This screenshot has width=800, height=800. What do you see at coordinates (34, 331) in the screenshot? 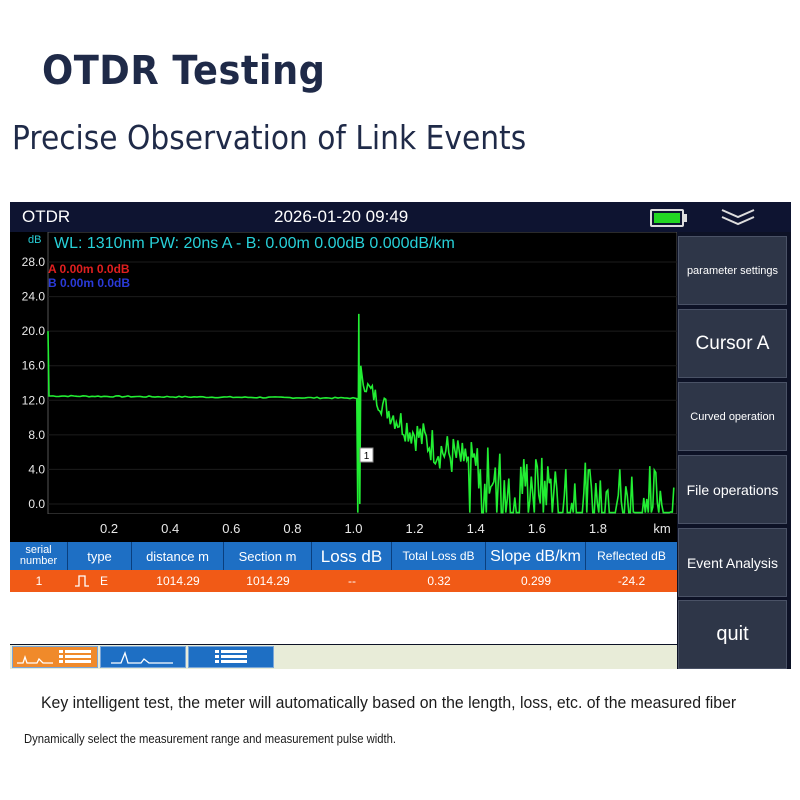
I see `y-tick-label: 20.0` at bounding box center [34, 331].